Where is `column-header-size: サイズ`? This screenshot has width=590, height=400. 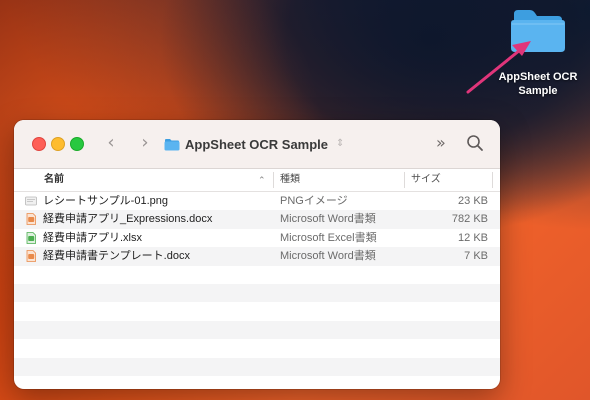
column-header-size: サイズ is located at coordinates (426, 180).